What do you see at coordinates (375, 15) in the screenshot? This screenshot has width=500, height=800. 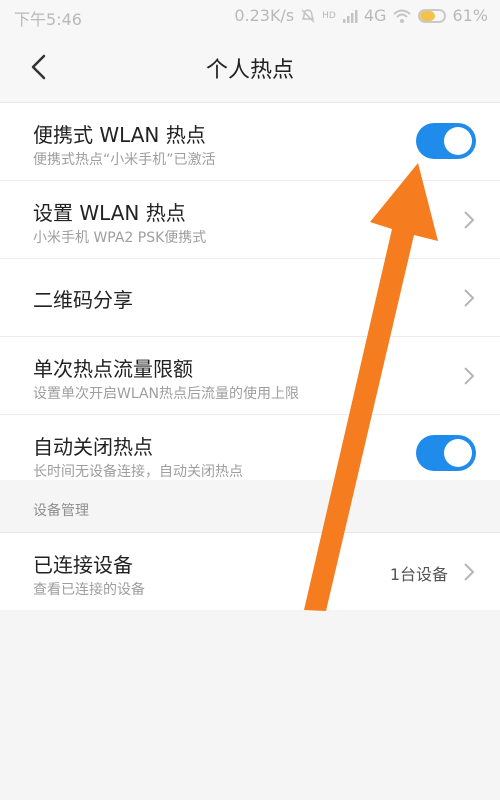 I see `network-type: 4G` at bounding box center [375, 15].